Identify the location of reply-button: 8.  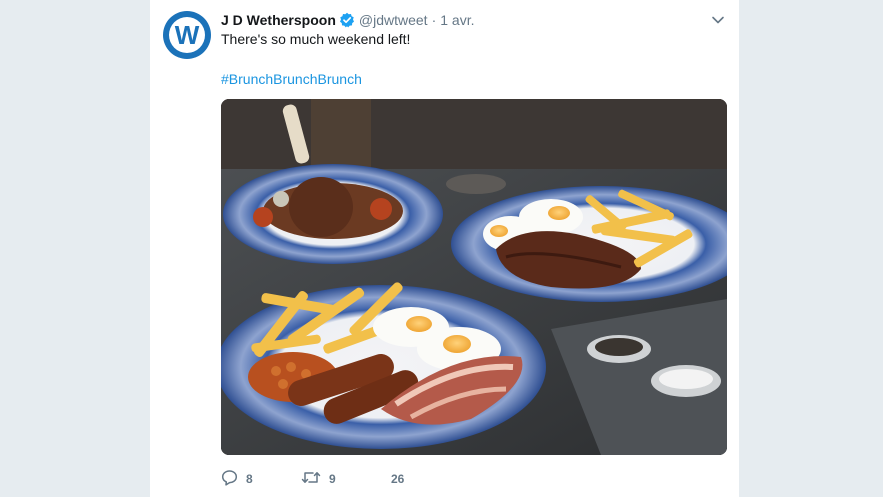
(261, 479).